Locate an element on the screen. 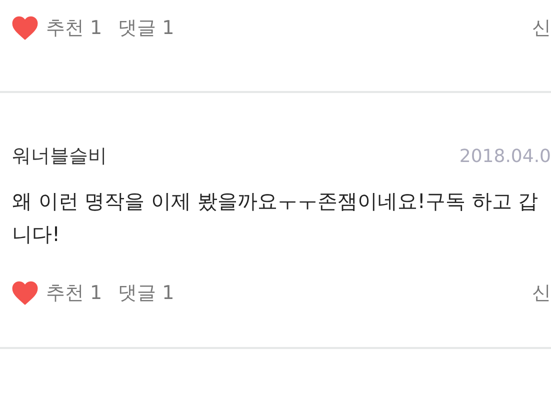 This screenshot has width=551, height=413. comment-author: 워너블슬비 is located at coordinates (59, 156).